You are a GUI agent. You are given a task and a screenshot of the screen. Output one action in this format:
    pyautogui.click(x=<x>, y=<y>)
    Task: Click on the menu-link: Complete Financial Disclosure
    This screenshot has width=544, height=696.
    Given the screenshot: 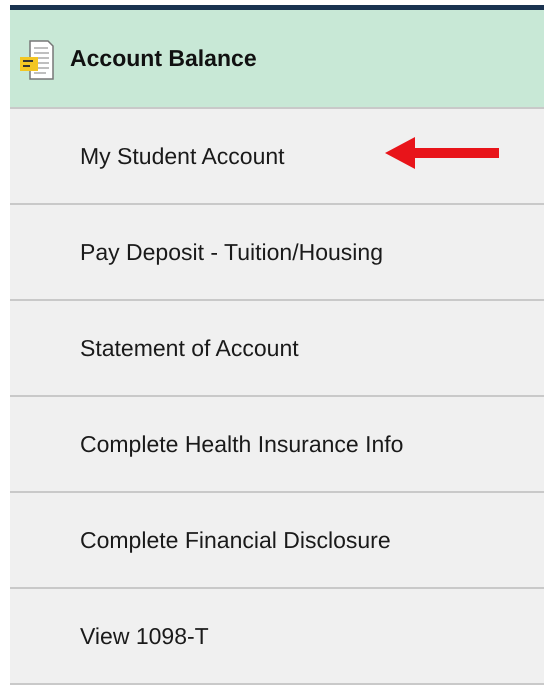 What is the action you would take?
    pyautogui.click(x=235, y=540)
    